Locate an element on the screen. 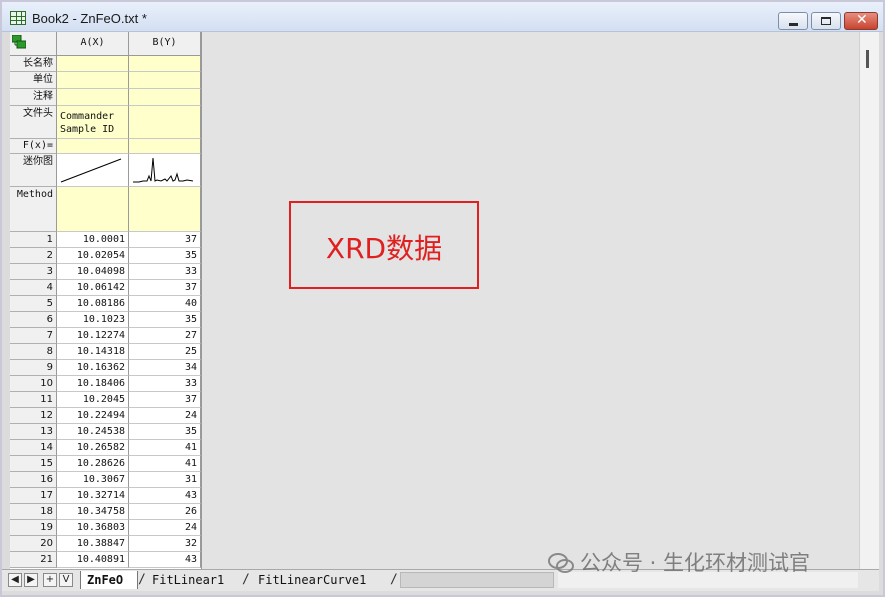 The width and height of the screenshot is (885, 597). next-sheet-button: ▶ is located at coordinates (31, 580).